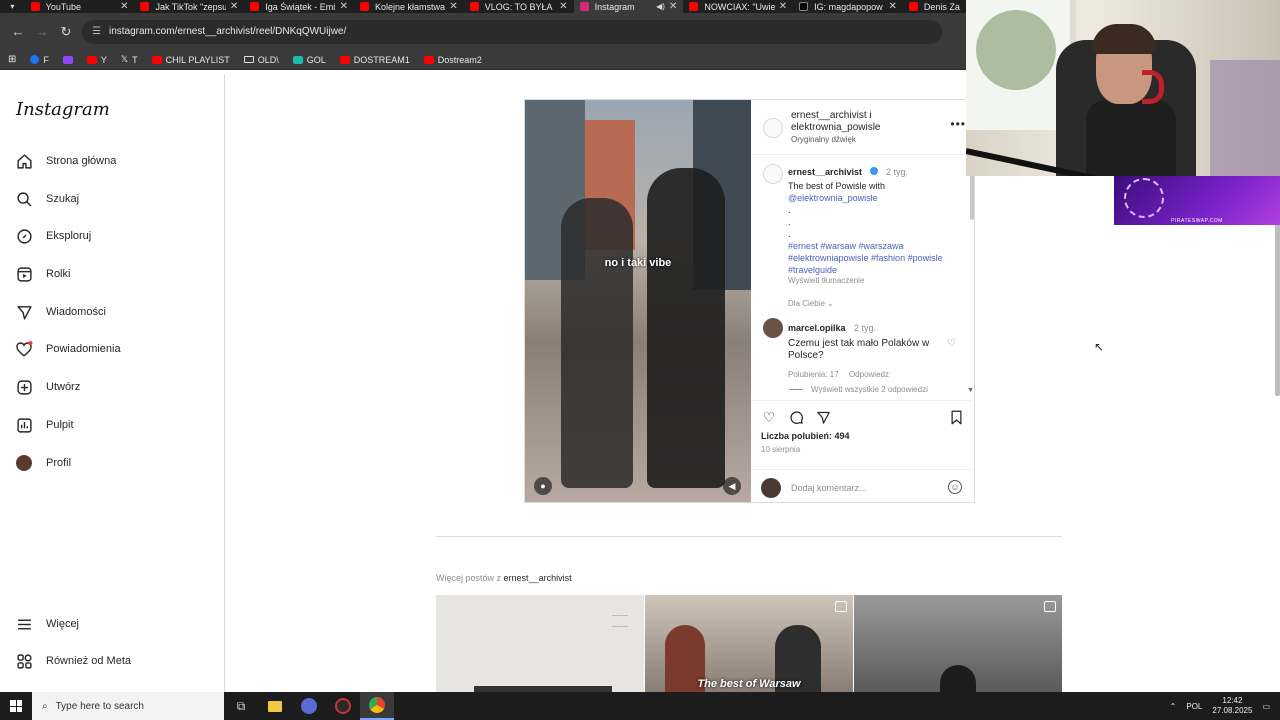  What do you see at coordinates (275, 706) in the screenshot?
I see `file-explorer-icon` at bounding box center [275, 706].